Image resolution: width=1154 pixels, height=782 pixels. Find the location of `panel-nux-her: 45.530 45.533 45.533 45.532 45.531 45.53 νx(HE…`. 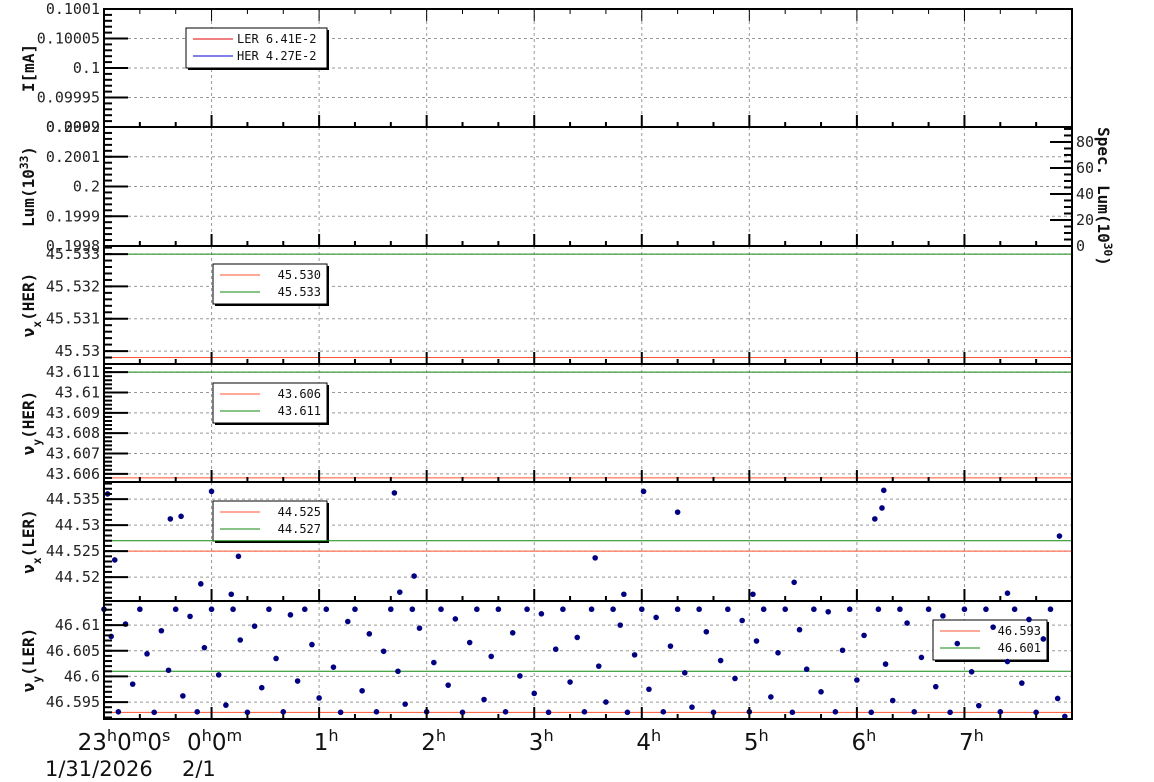

panel-nux-her: 45.530 45.533 45.533 45.532 45.531 45.53 νx(HE… is located at coordinates (546, 305).